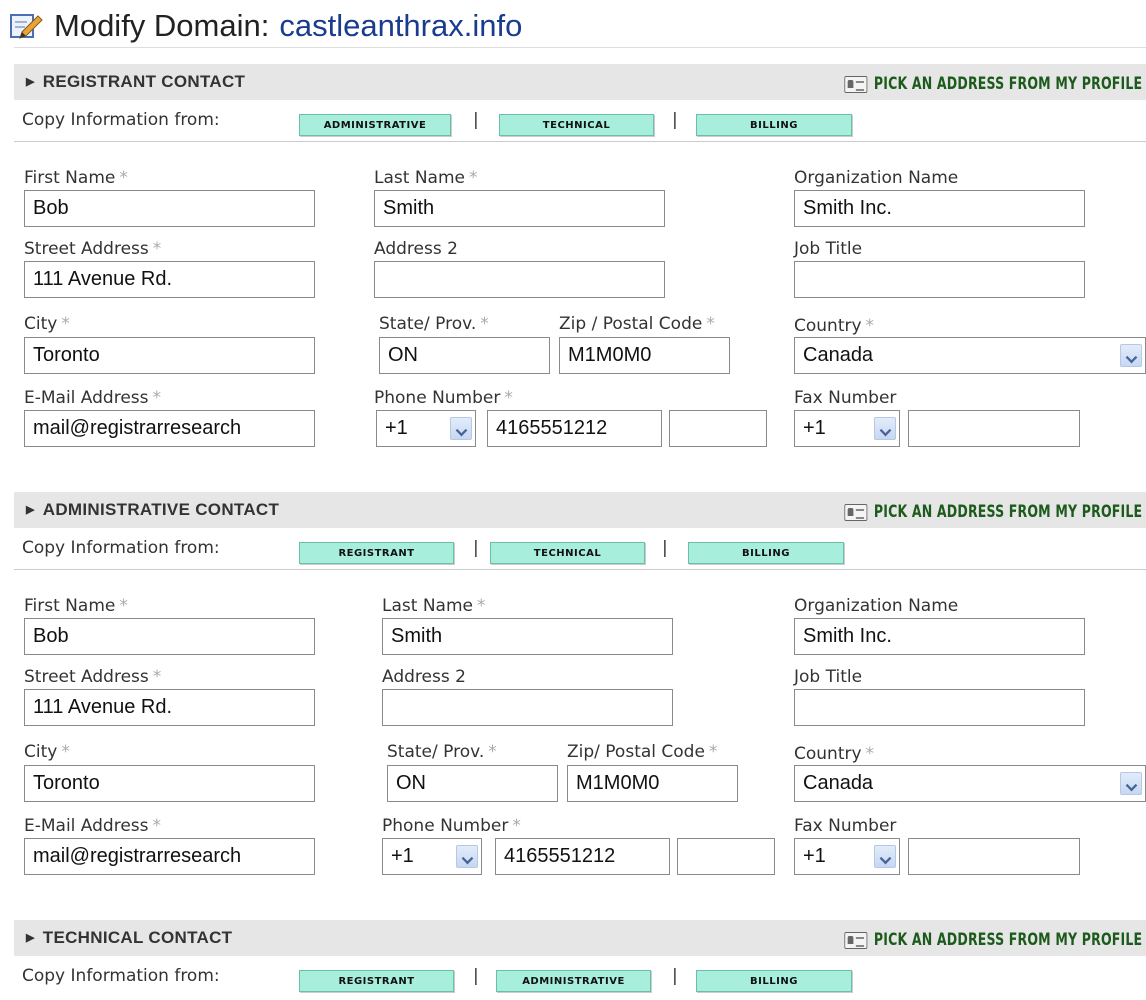 This screenshot has width=1146, height=1000. What do you see at coordinates (137, 937) in the screenshot?
I see `section-title: TECHNICAL CONTACT` at bounding box center [137, 937].